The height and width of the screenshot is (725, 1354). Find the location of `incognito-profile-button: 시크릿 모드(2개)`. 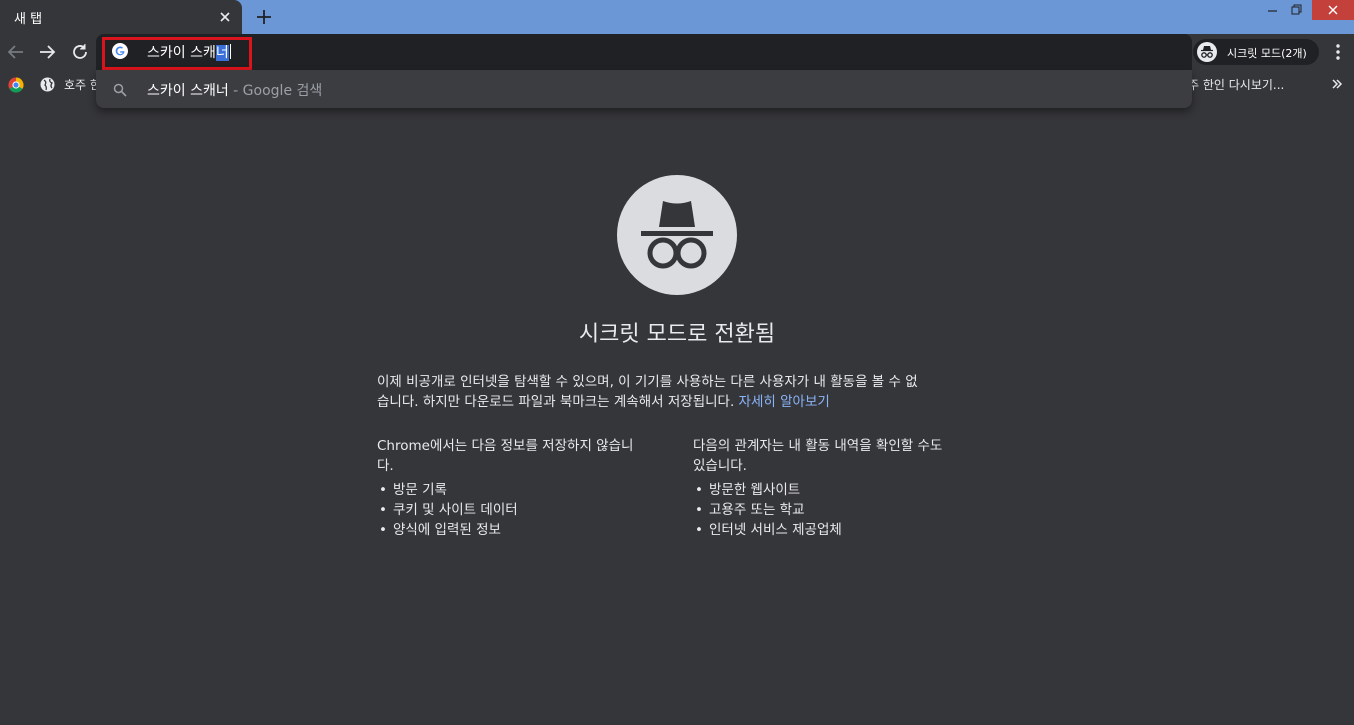

incognito-profile-button: 시크릿 모드(2개) is located at coordinates (1256, 52).